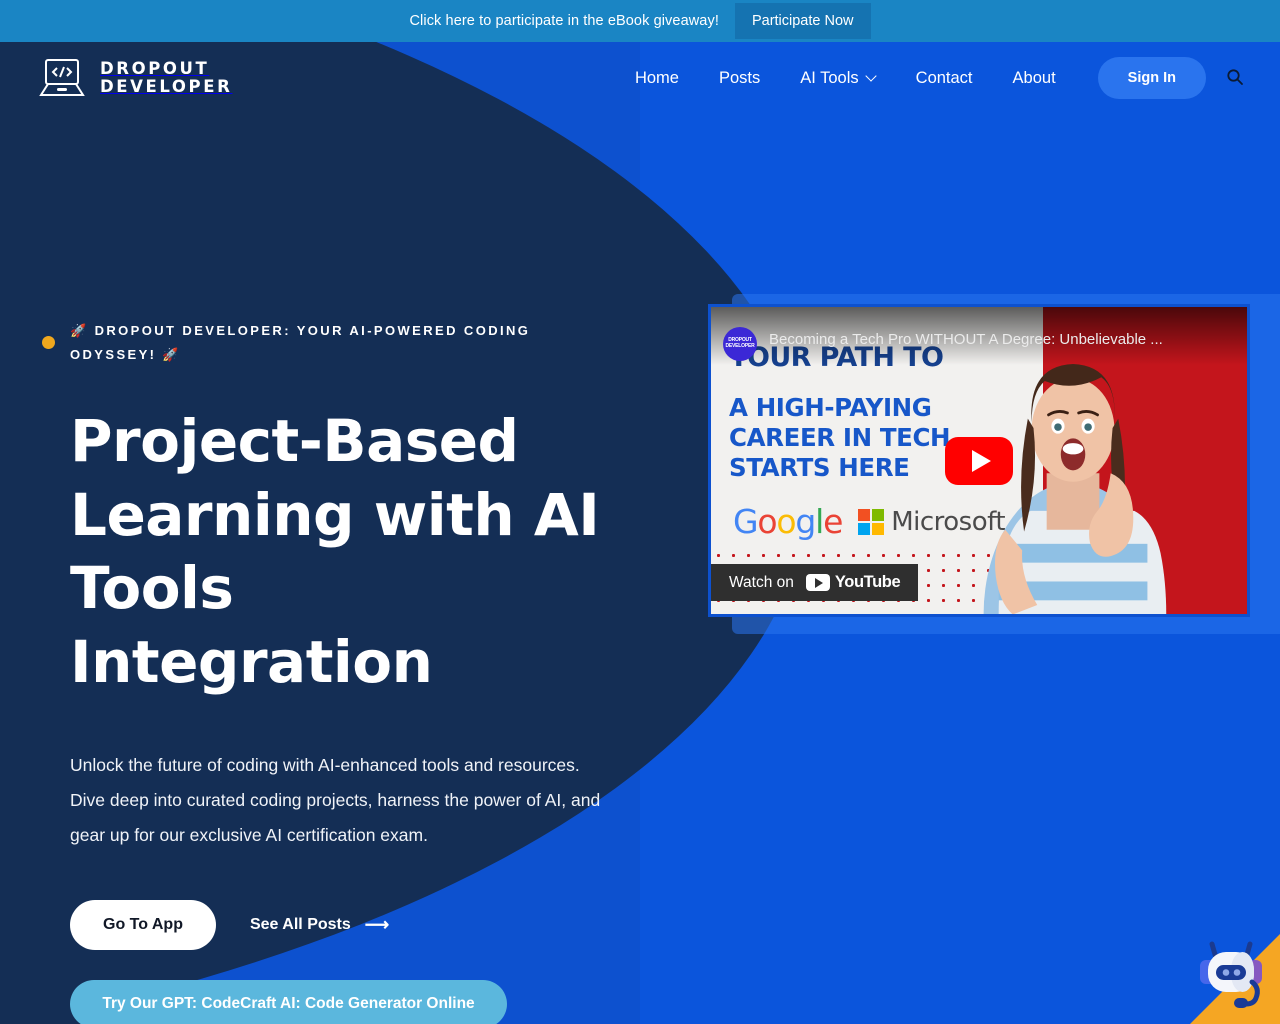 This screenshot has height=1024, width=1280. I want to click on bullet-dot-icon, so click(48, 342).